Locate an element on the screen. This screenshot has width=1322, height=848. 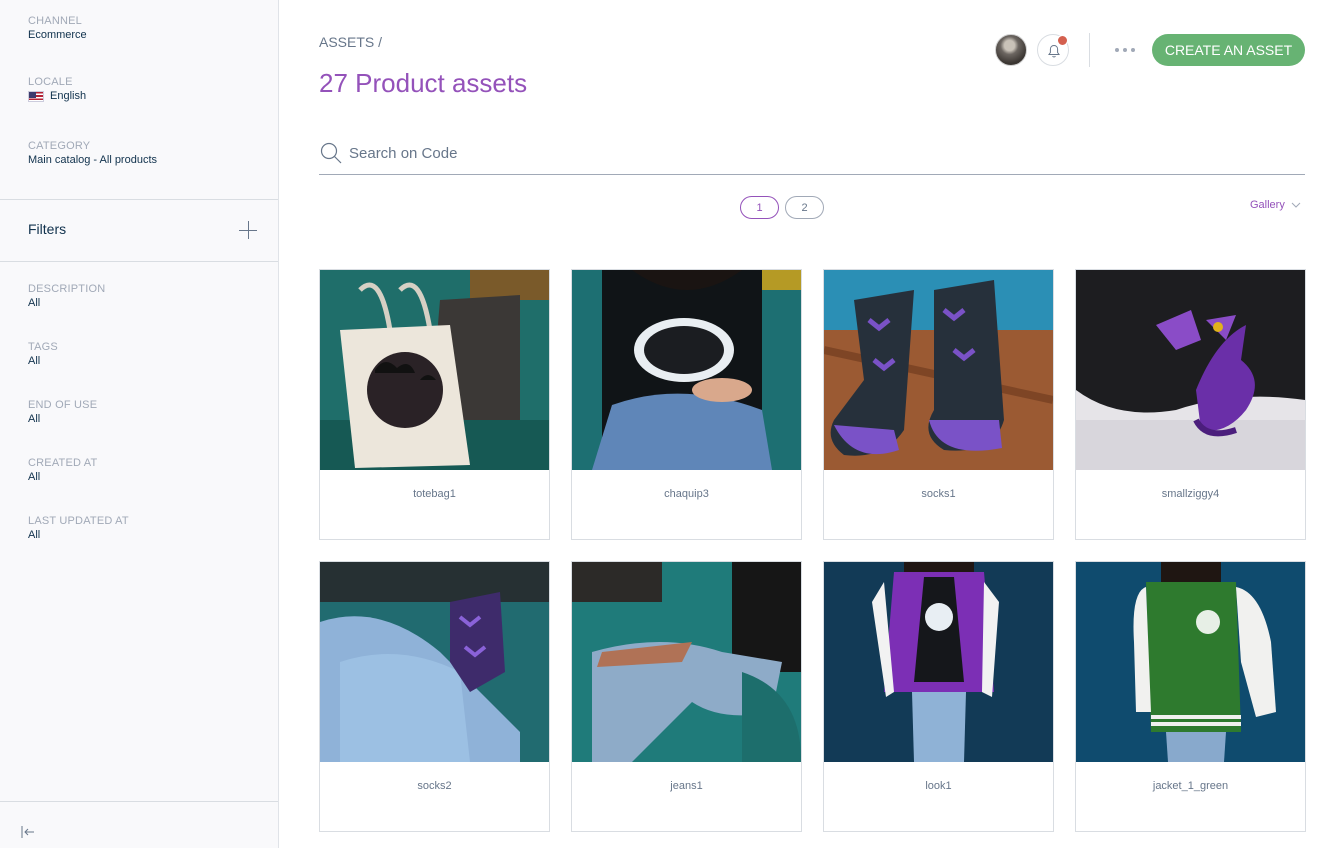
filter-label: LAST UPDATED AT is located at coordinates (78, 521).